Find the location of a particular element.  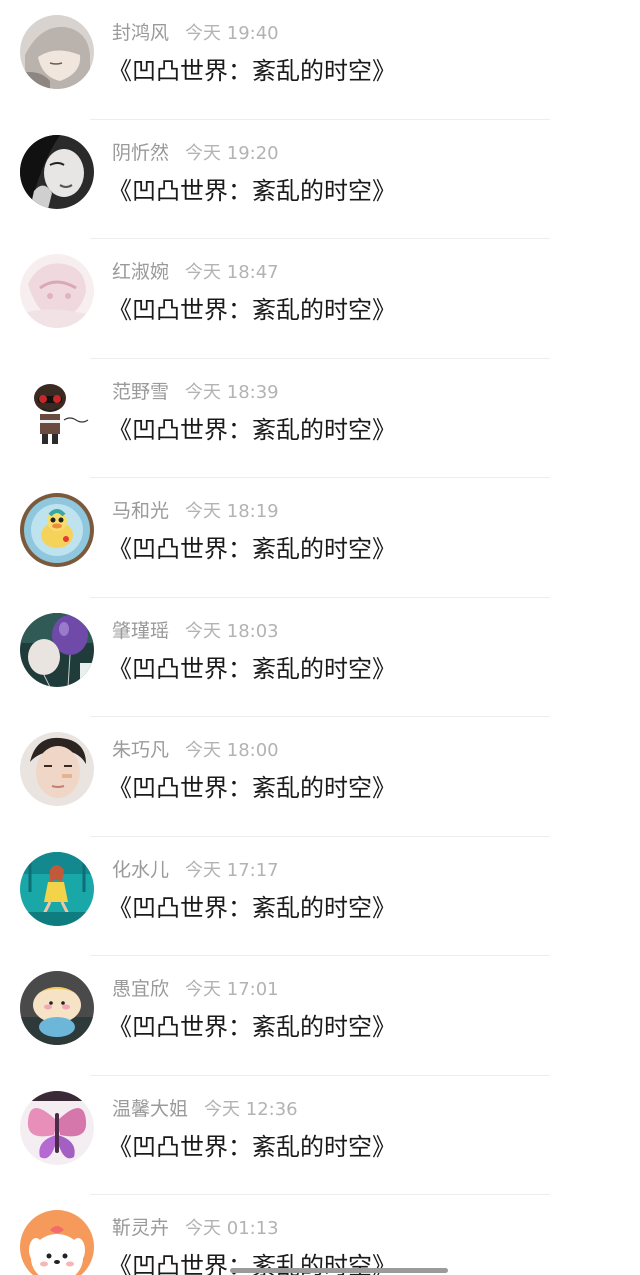

comment-header: 肇瑾瑶 今天 18:03 is located at coordinates (195, 631).